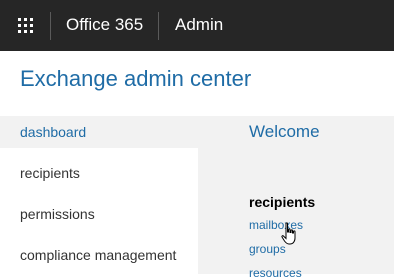  Describe the element at coordinates (275, 273) in the screenshot. I see `resources-link: resources` at that location.